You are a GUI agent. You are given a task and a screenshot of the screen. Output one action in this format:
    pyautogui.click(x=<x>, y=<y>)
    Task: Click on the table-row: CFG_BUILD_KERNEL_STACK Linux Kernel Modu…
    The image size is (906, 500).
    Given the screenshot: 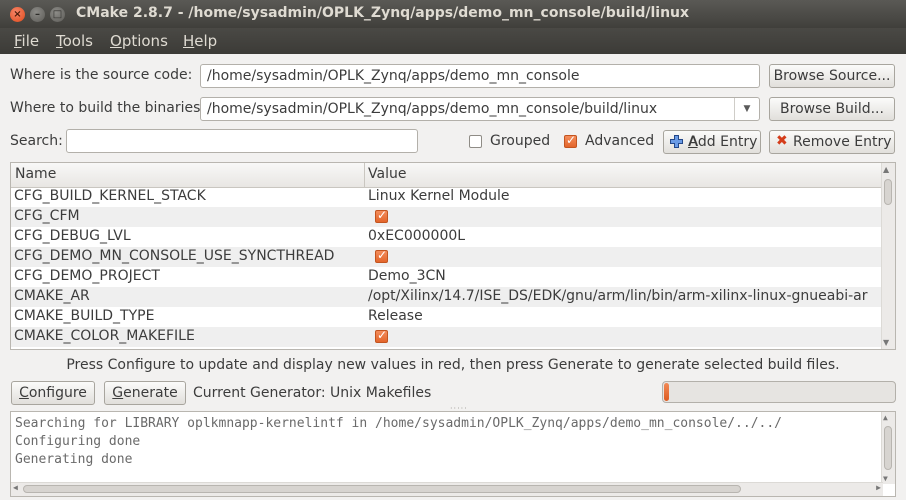 What is the action you would take?
    pyautogui.click(x=447, y=197)
    